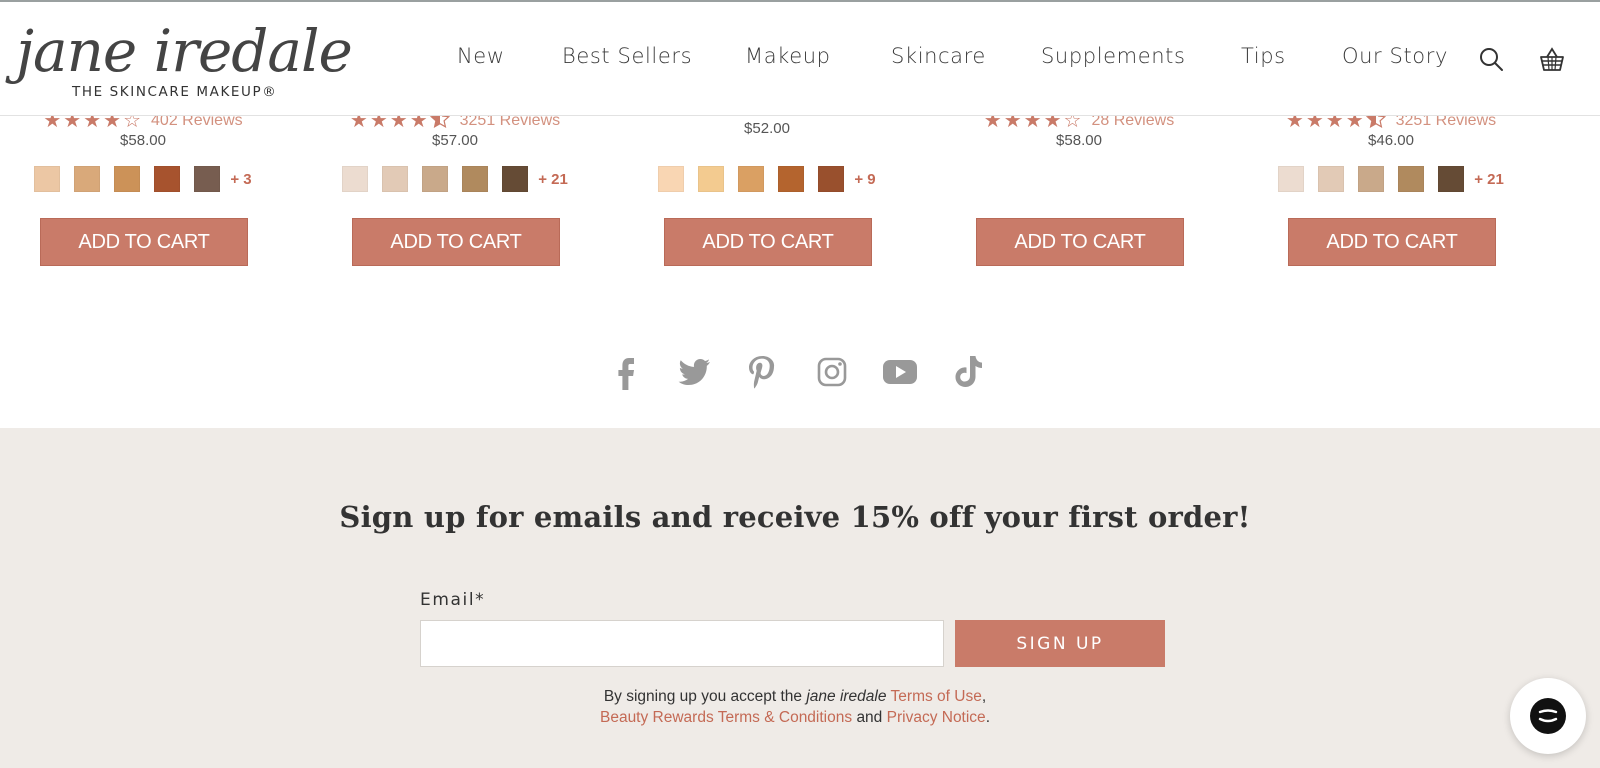 The height and width of the screenshot is (768, 1600). I want to click on legal-and: and, so click(869, 717).